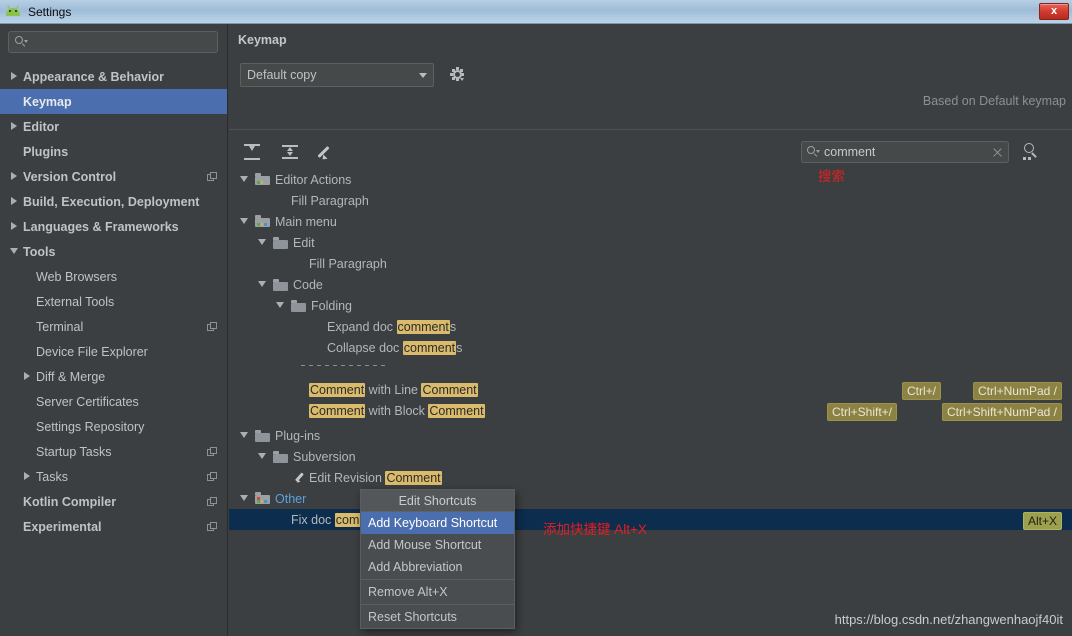 The width and height of the screenshot is (1072, 636). Describe the element at coordinates (650, 477) in the screenshot. I see `tree-row-edit-revision-comment: Edit Revision Comment` at that location.